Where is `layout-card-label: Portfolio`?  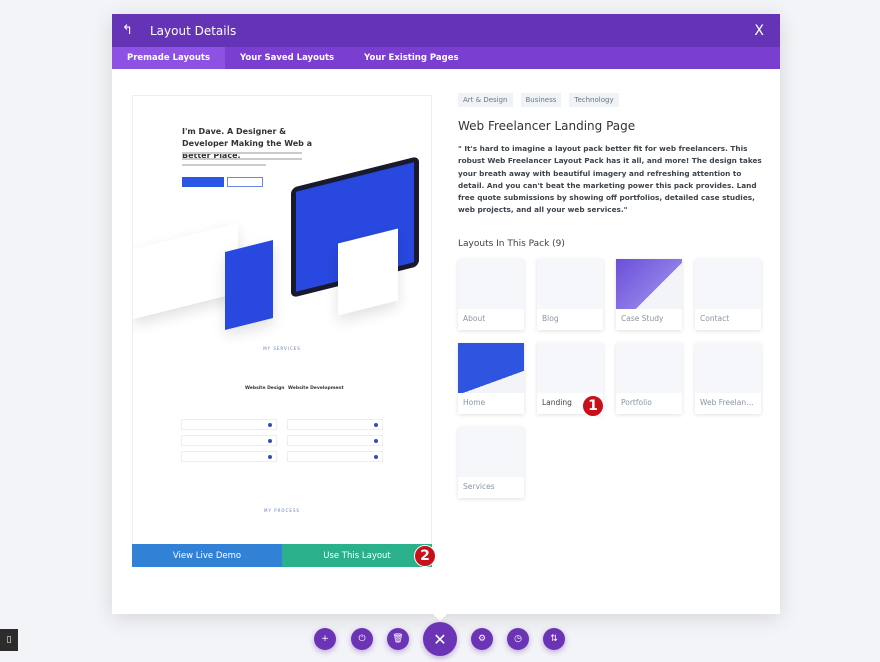 layout-card-label: Portfolio is located at coordinates (636, 402).